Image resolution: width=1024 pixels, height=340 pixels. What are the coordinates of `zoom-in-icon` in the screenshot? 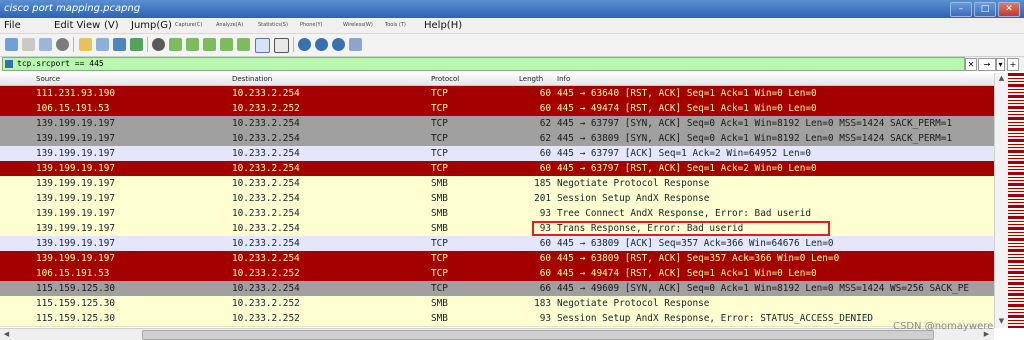 It's located at (304, 44).